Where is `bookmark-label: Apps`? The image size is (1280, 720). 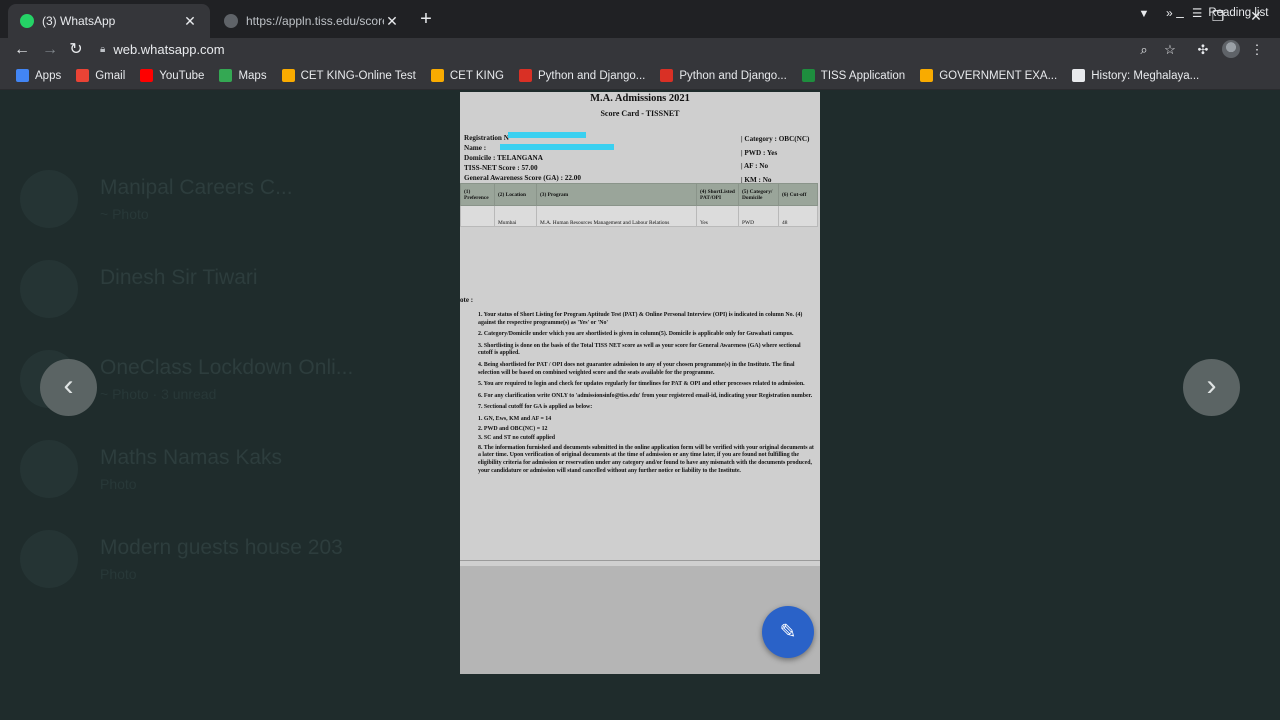
bookmark-label: Apps is located at coordinates (48, 75).